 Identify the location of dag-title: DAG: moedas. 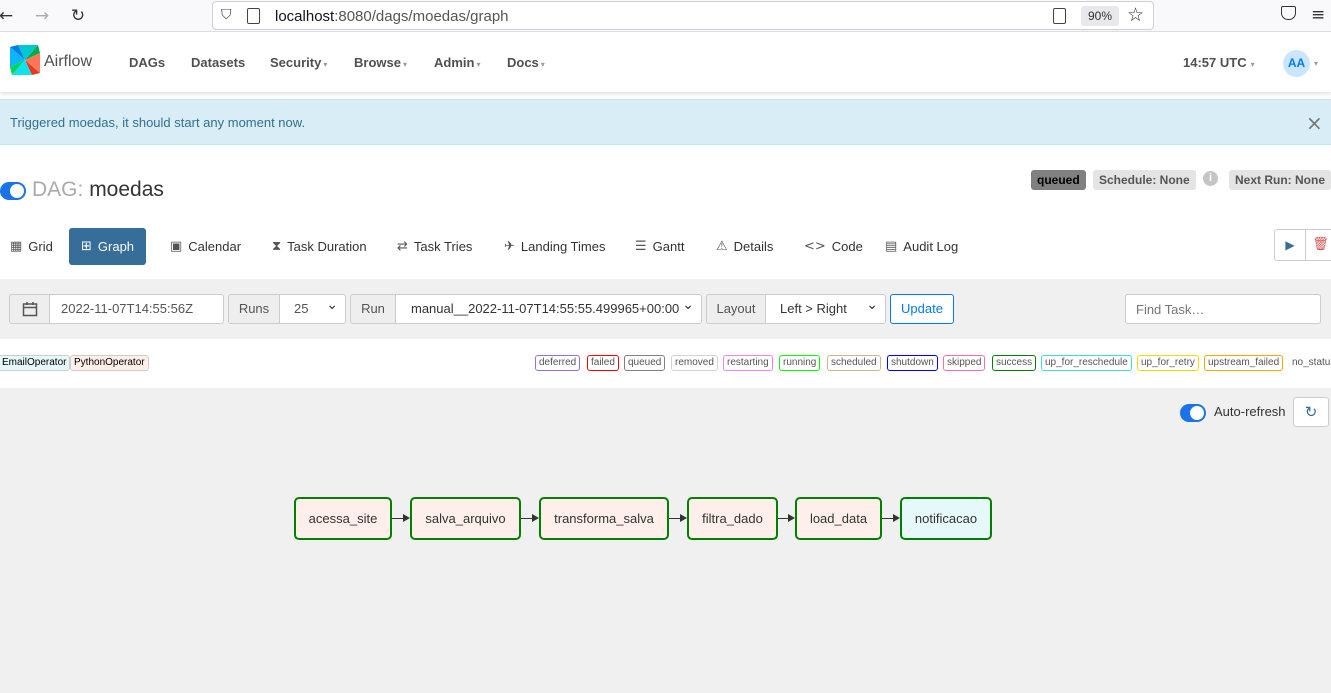
(98, 189).